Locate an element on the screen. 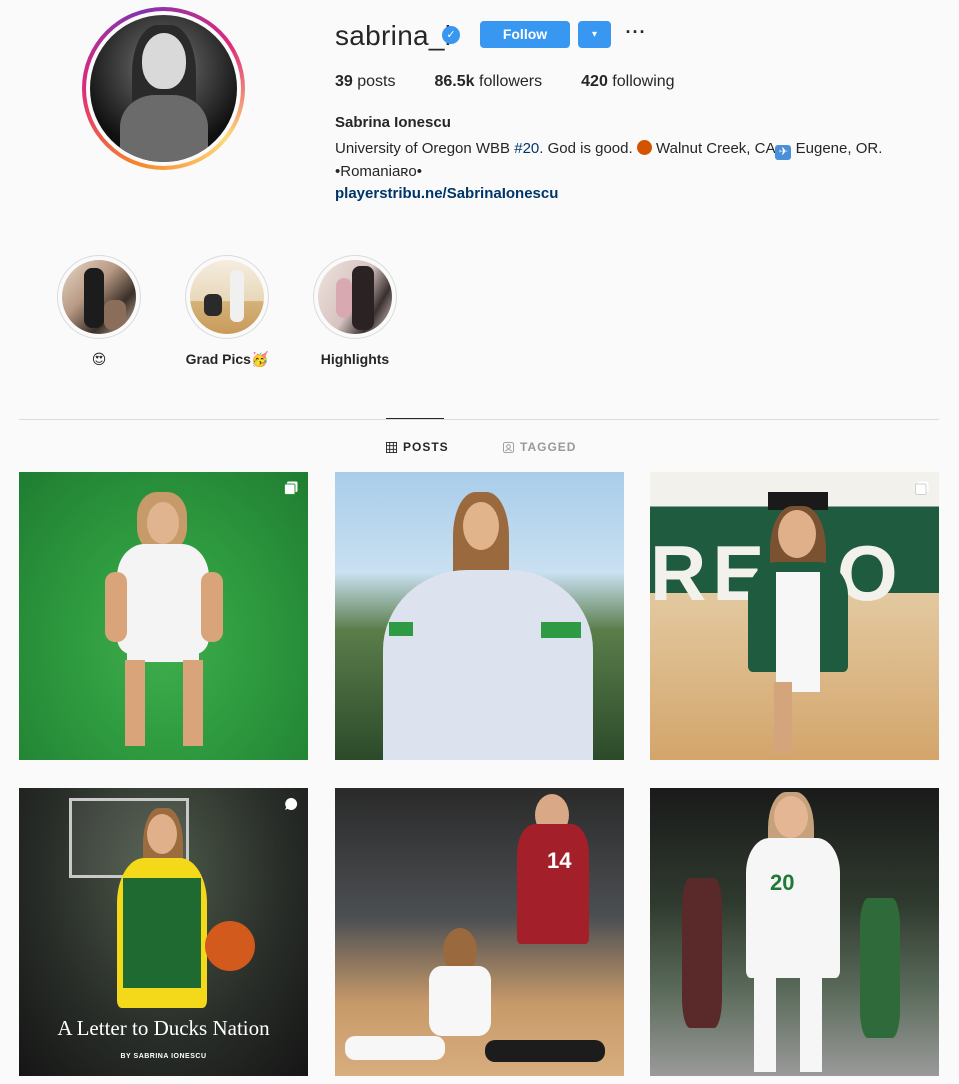 The height and width of the screenshot is (1084, 959). avatar-image is located at coordinates (163, 88).